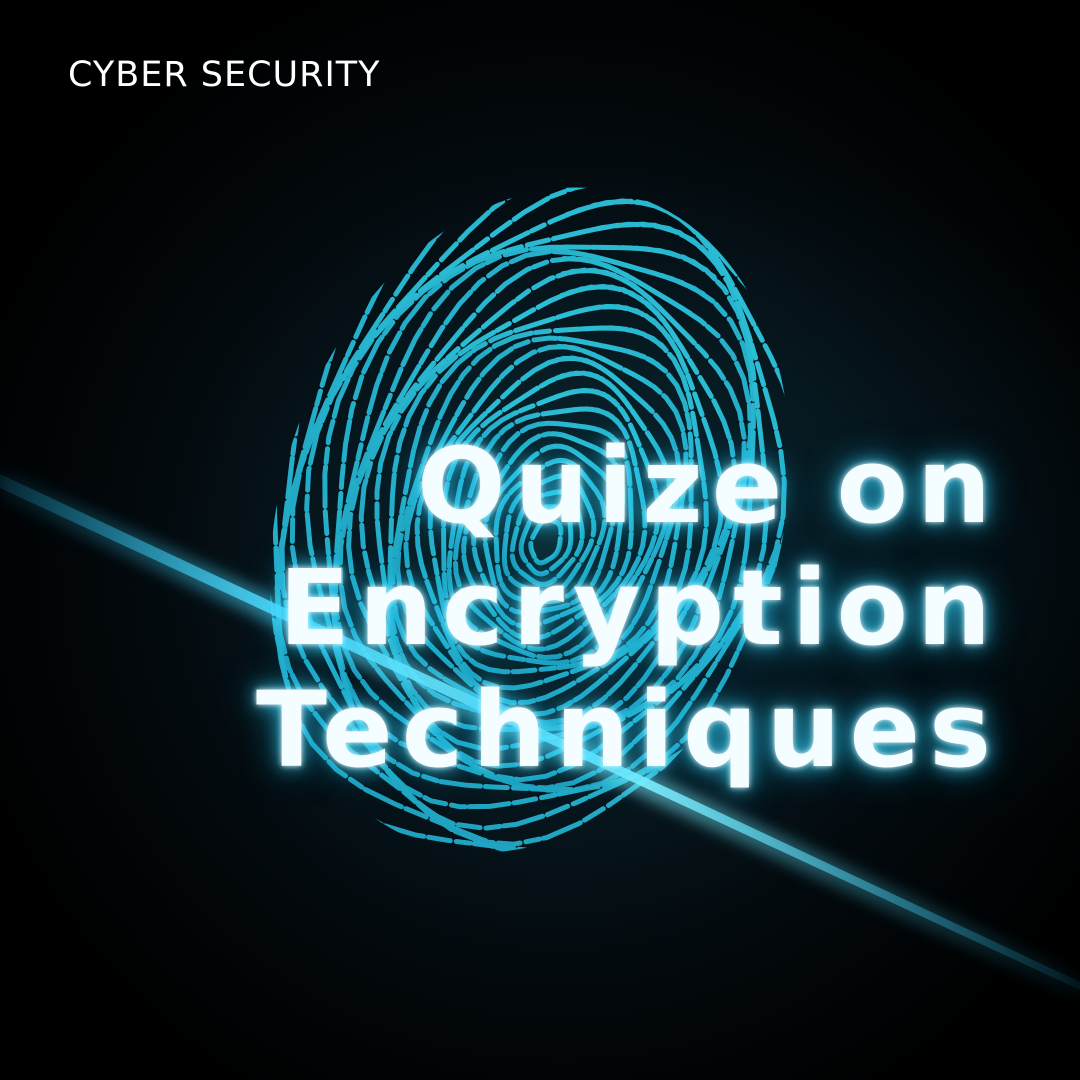  What do you see at coordinates (639, 608) in the screenshot?
I see `title-line-2: Encryption` at bounding box center [639, 608].